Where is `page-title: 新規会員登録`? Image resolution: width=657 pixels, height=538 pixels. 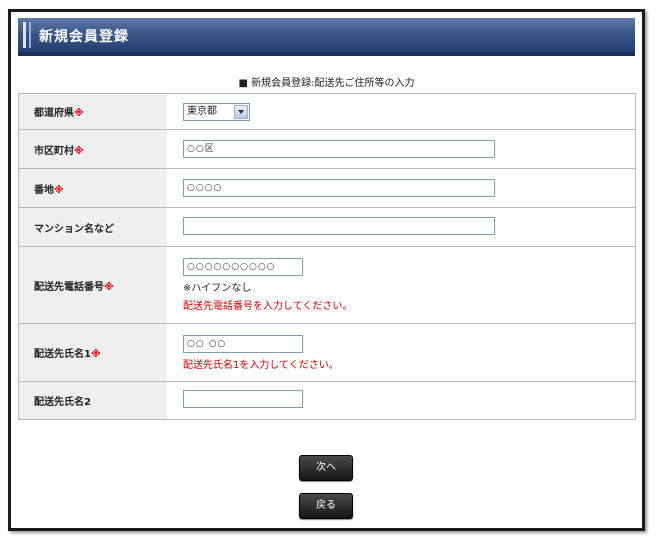
page-title: 新規会員登録 is located at coordinates (84, 37).